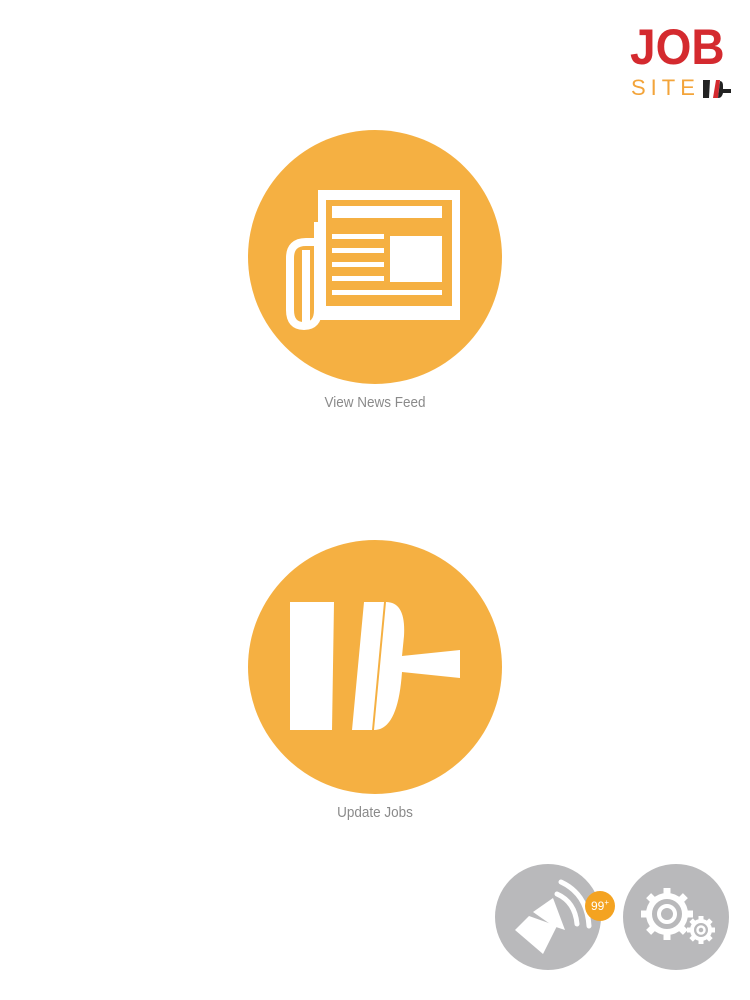 The height and width of the screenshot is (1000, 750). I want to click on announcements-button, so click(548, 917).